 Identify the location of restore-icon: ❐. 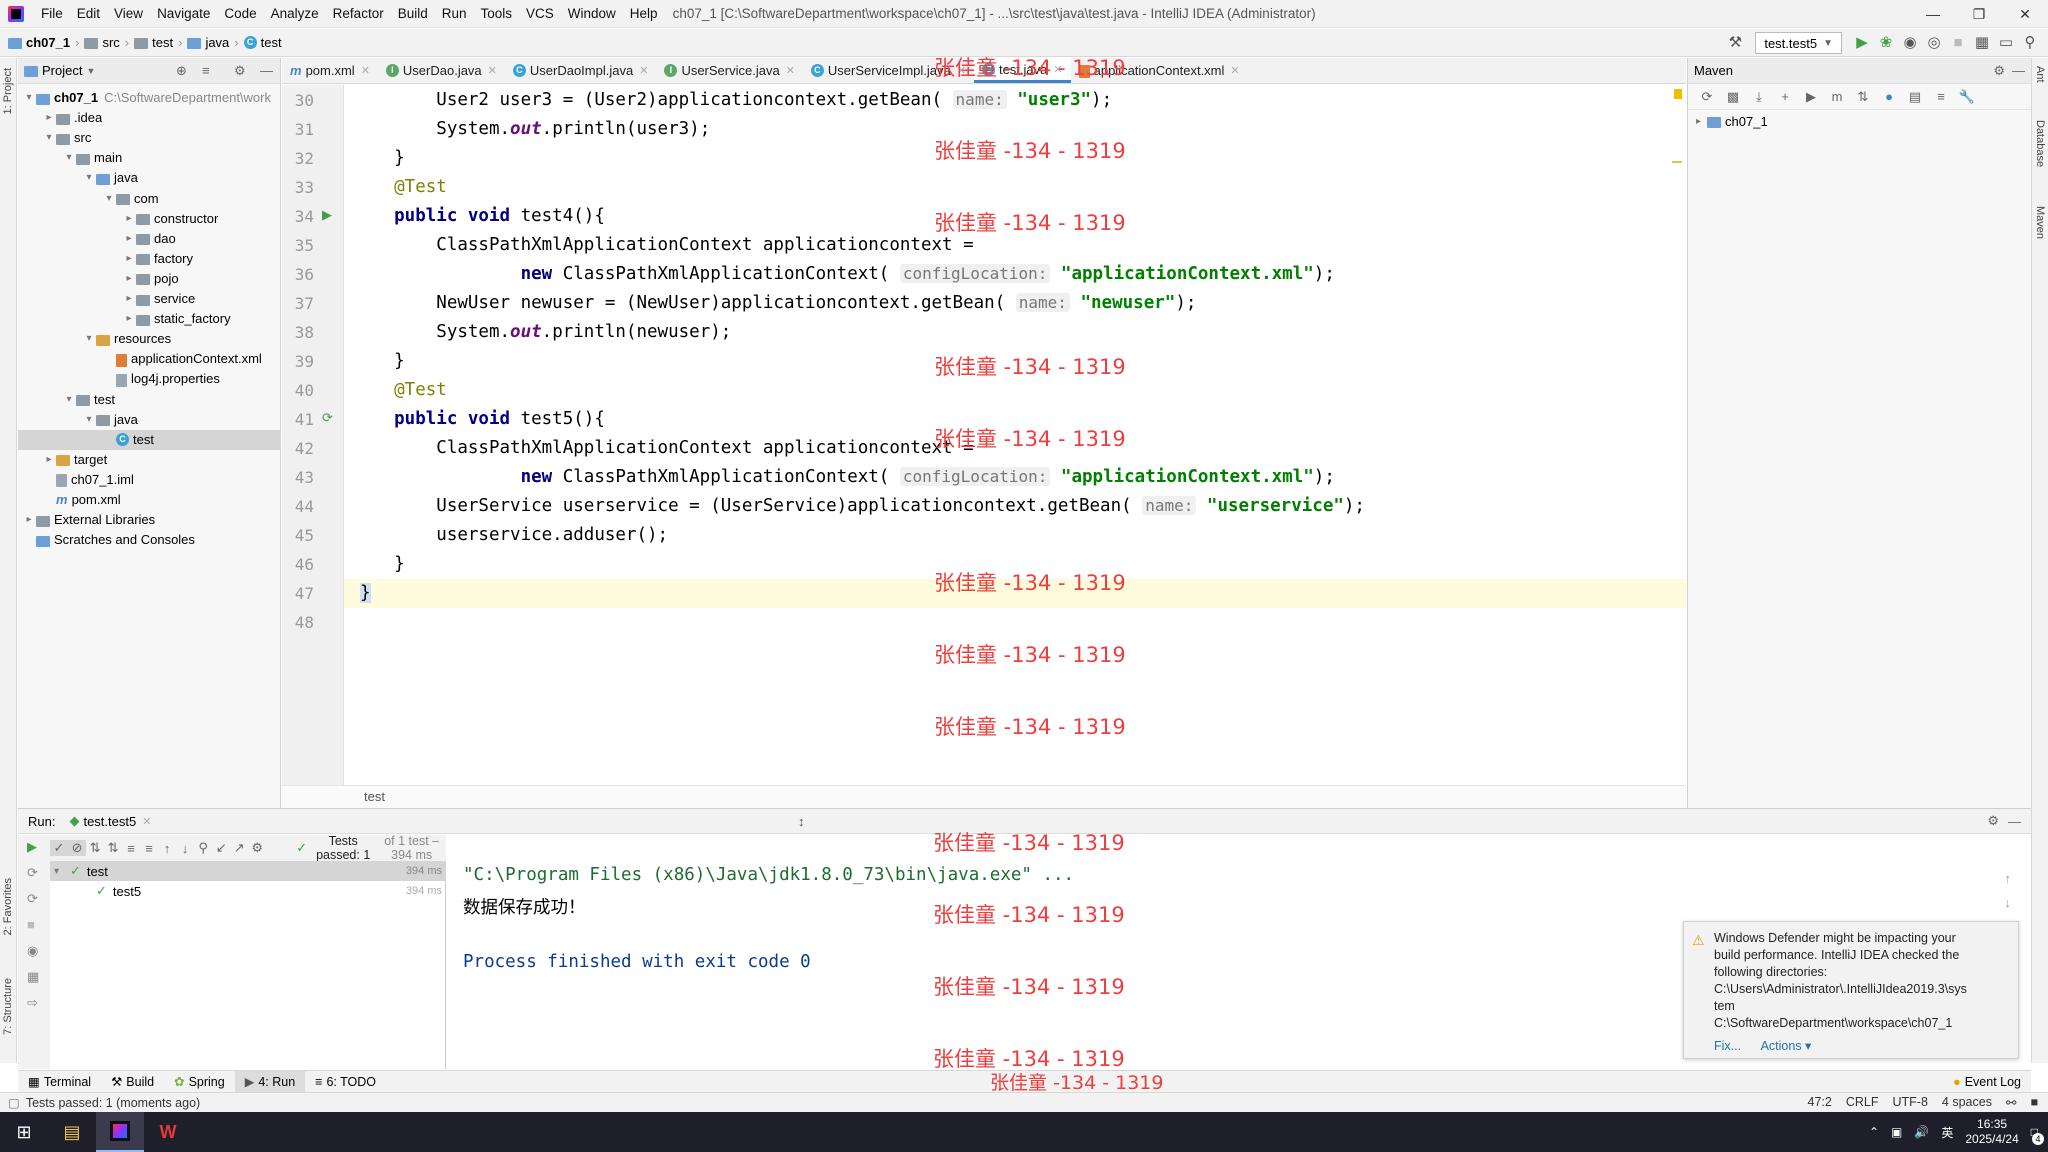
(1979, 14).